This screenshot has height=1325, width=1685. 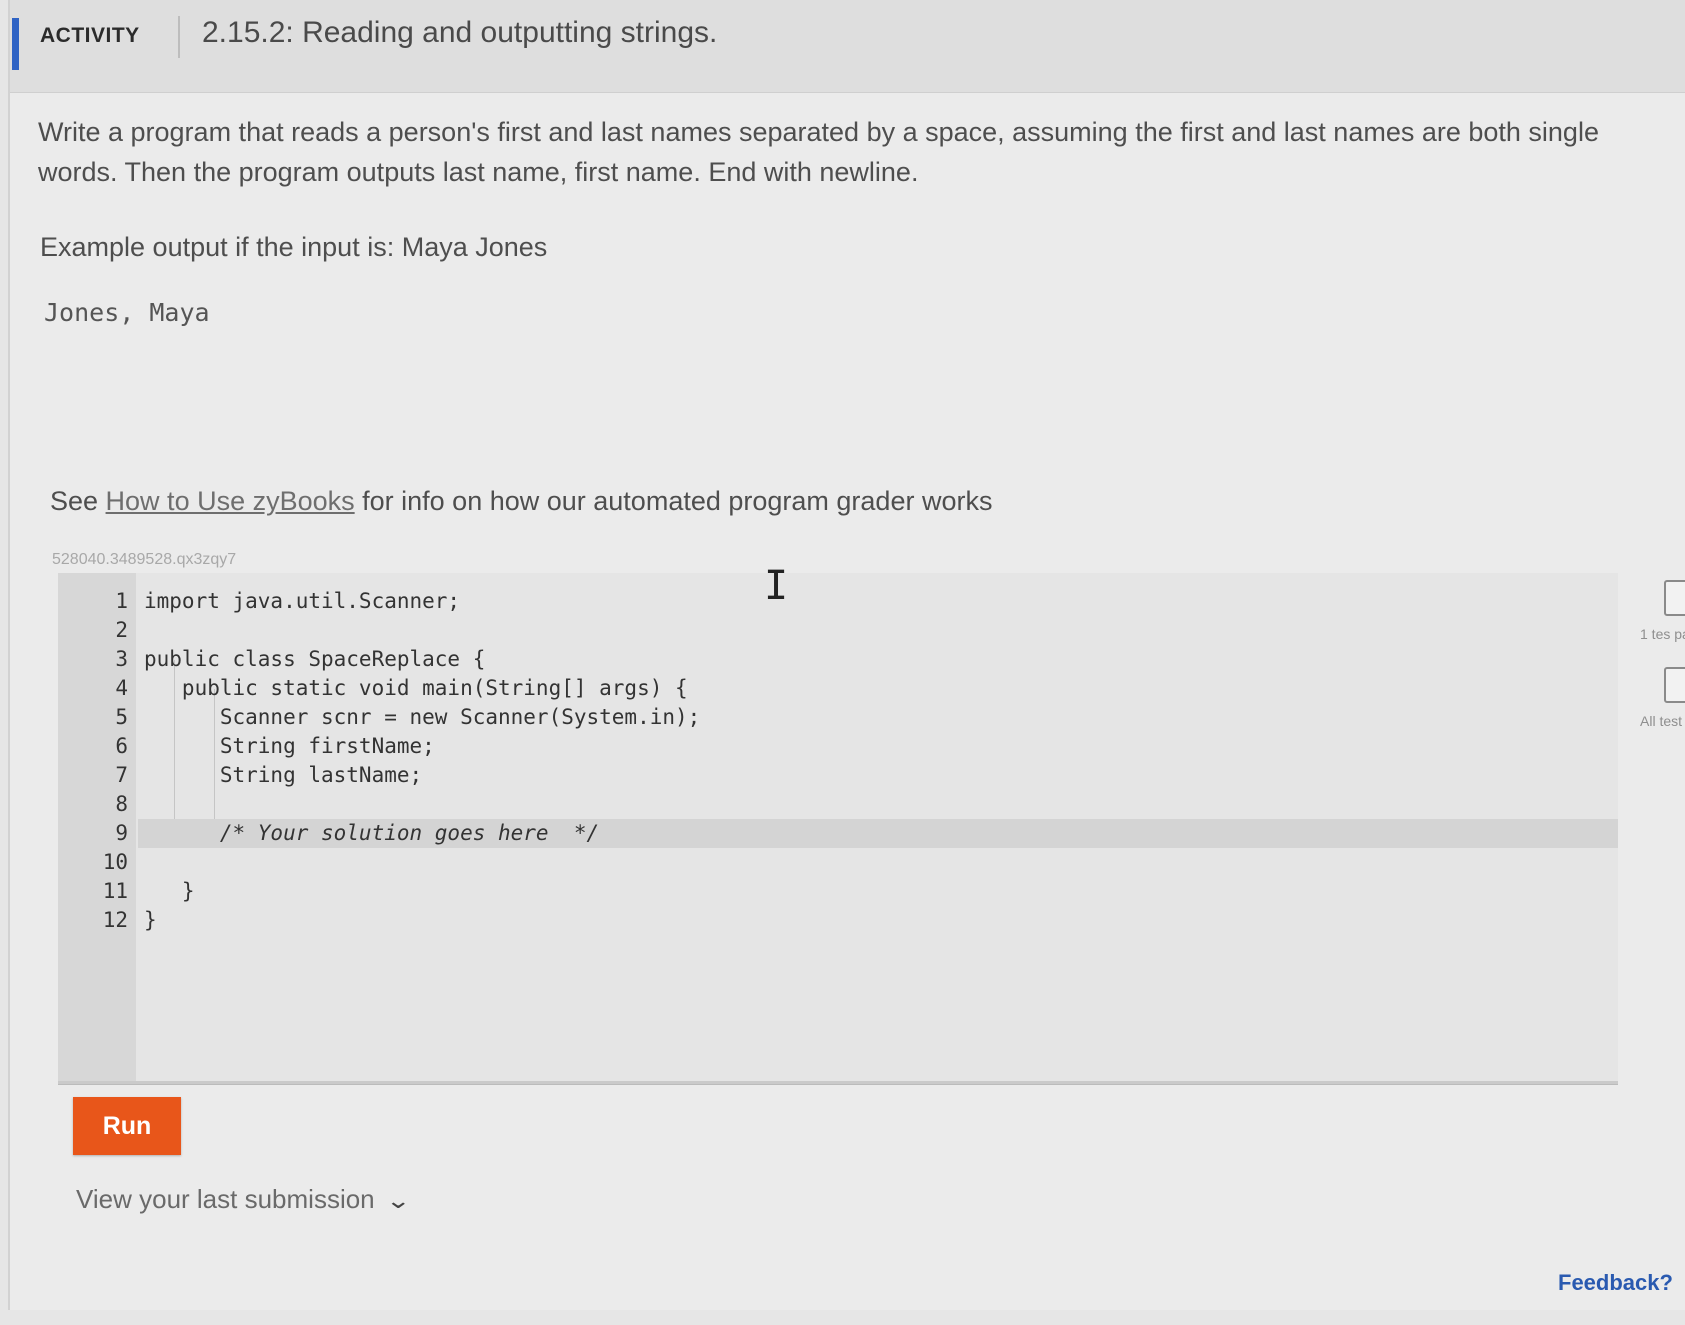 I want to click on solution-comment: /* Your solution goes here */, so click(x=372, y=833).